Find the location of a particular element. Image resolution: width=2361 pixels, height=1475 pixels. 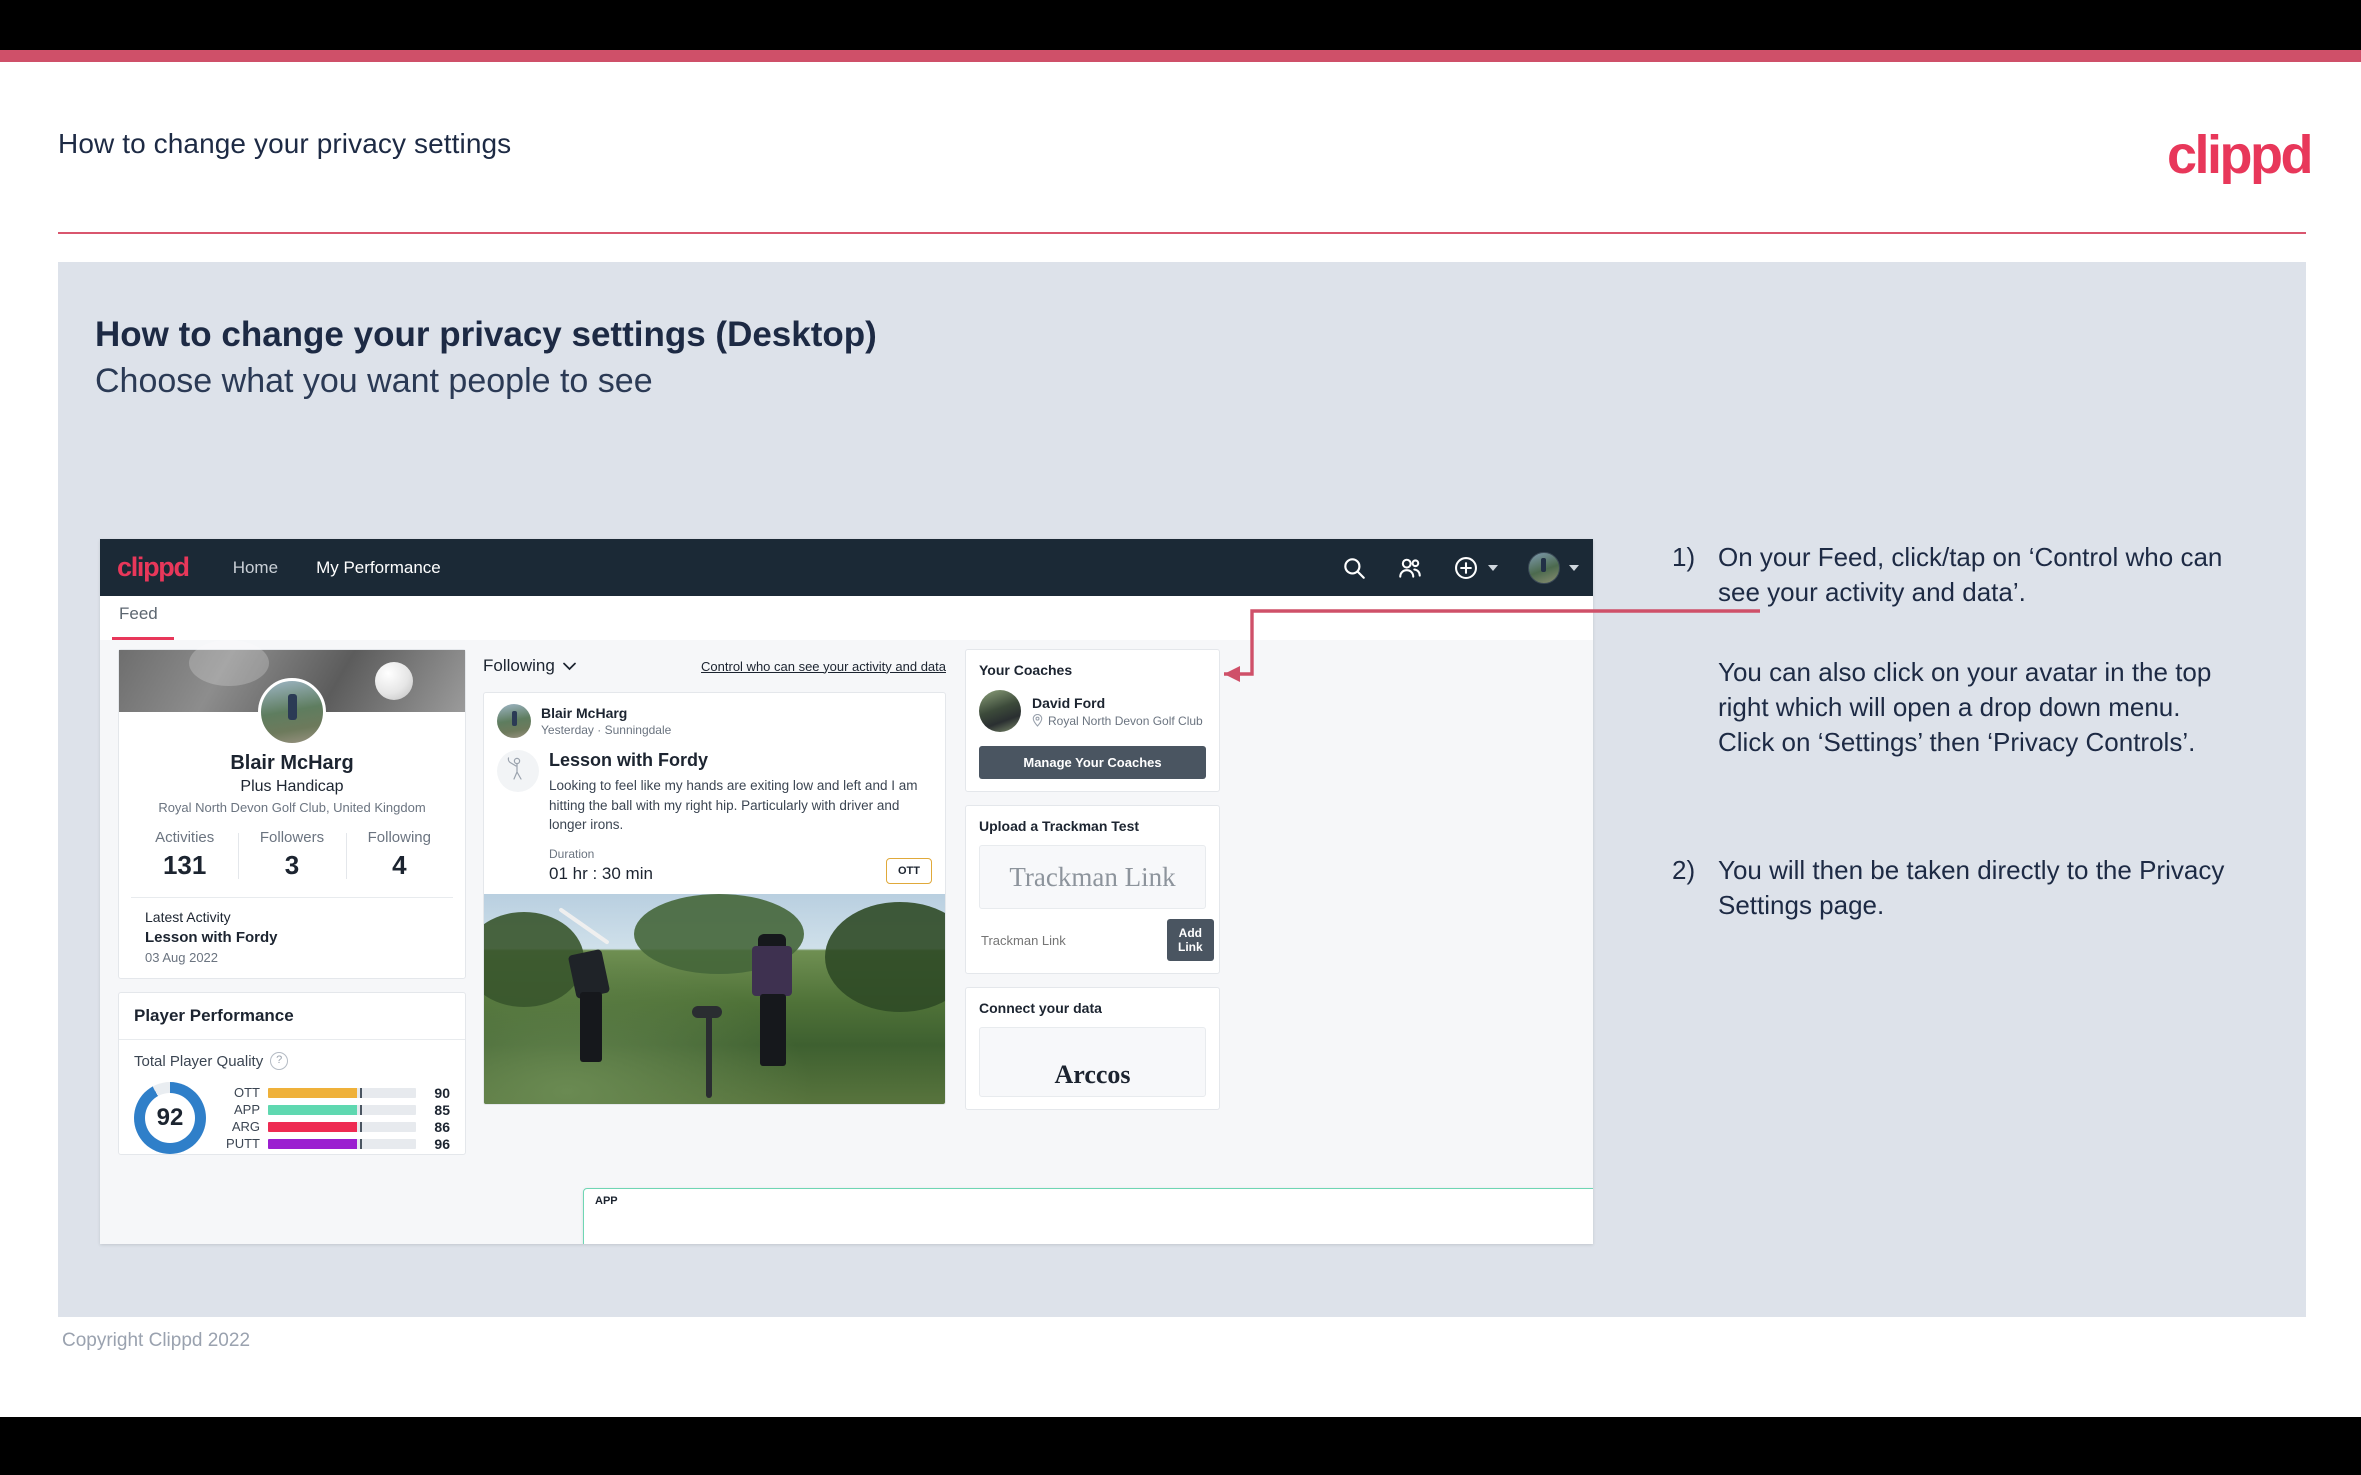

post-meta: Yesterday · Sunningdale is located at coordinates (606, 730).